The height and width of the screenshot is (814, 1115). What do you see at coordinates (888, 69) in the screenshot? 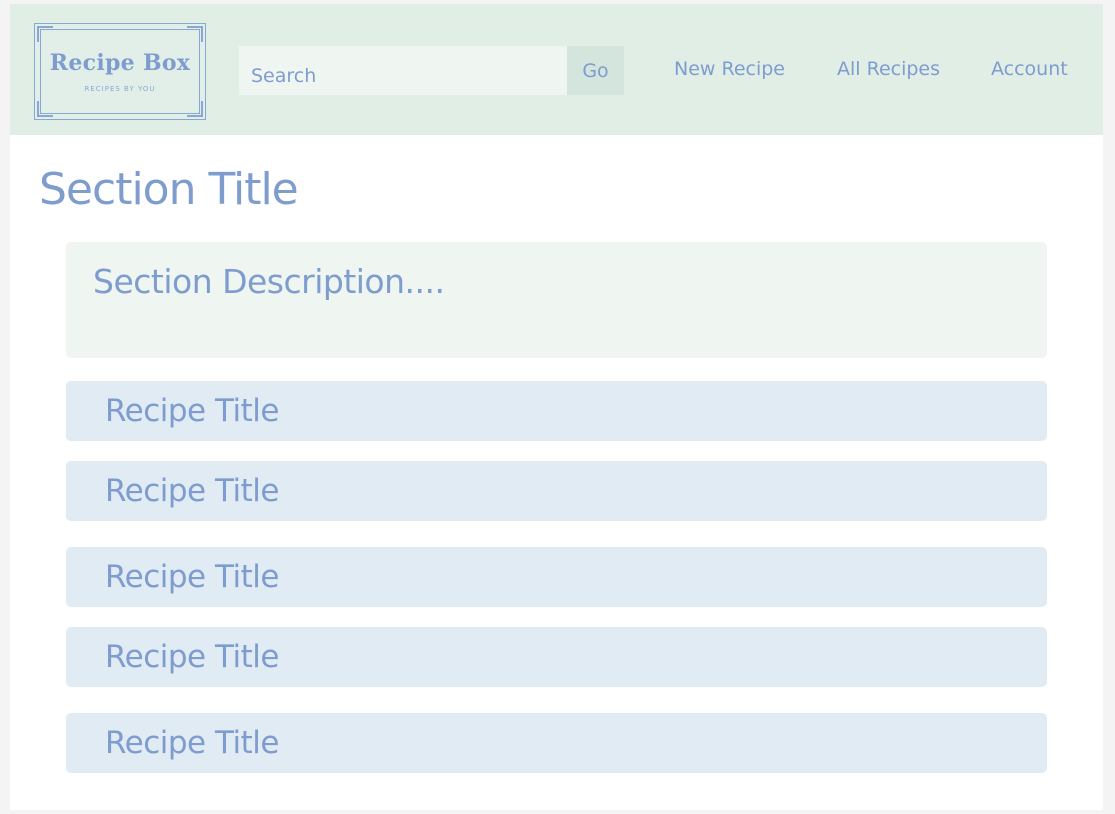
I see `nav-all-recipes: All Recipes` at bounding box center [888, 69].